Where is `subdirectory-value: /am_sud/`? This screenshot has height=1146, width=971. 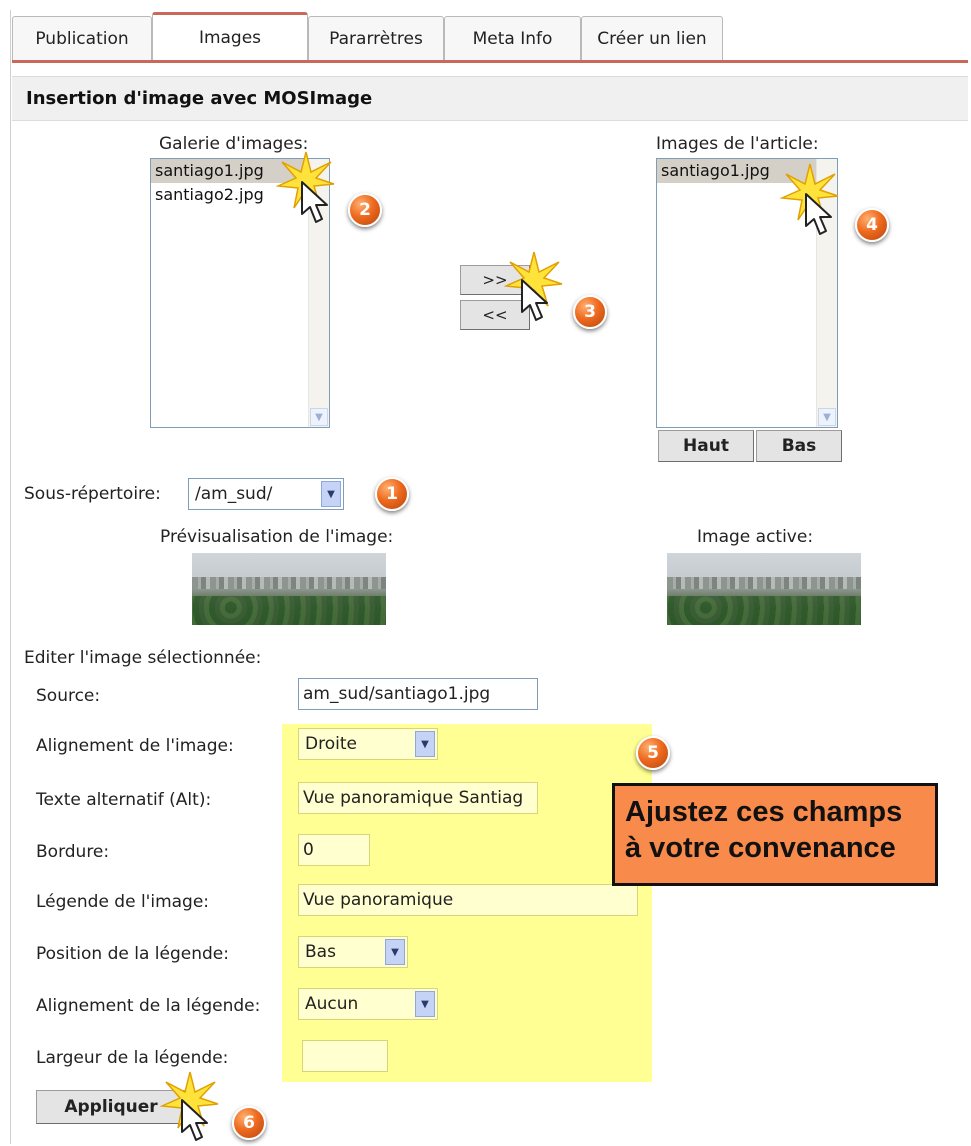
subdirectory-value: /am_sud/ is located at coordinates (234, 494).